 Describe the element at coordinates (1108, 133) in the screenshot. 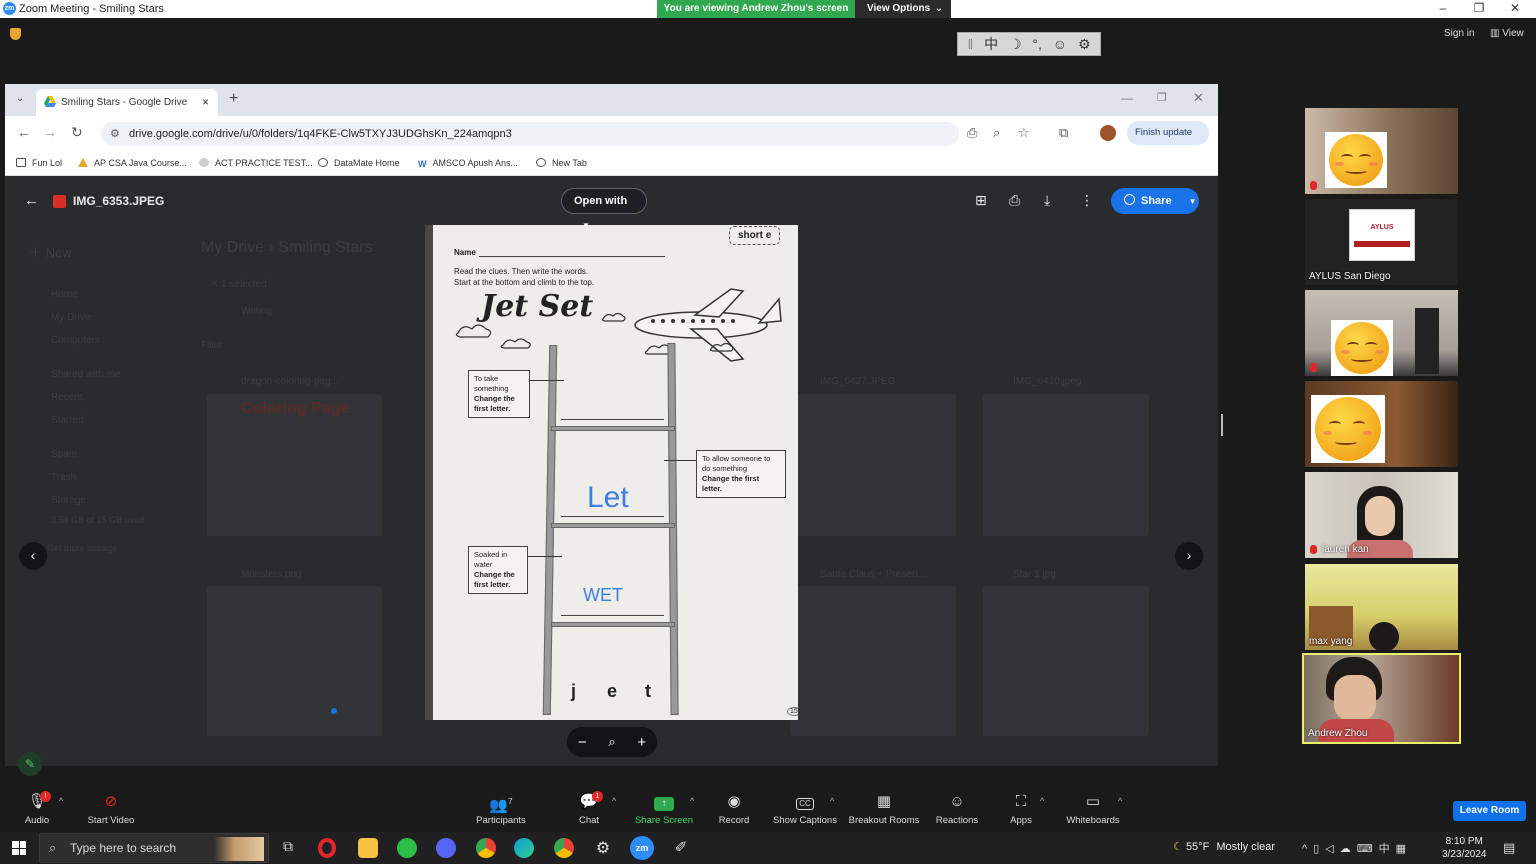

I see `profile-avatar` at that location.